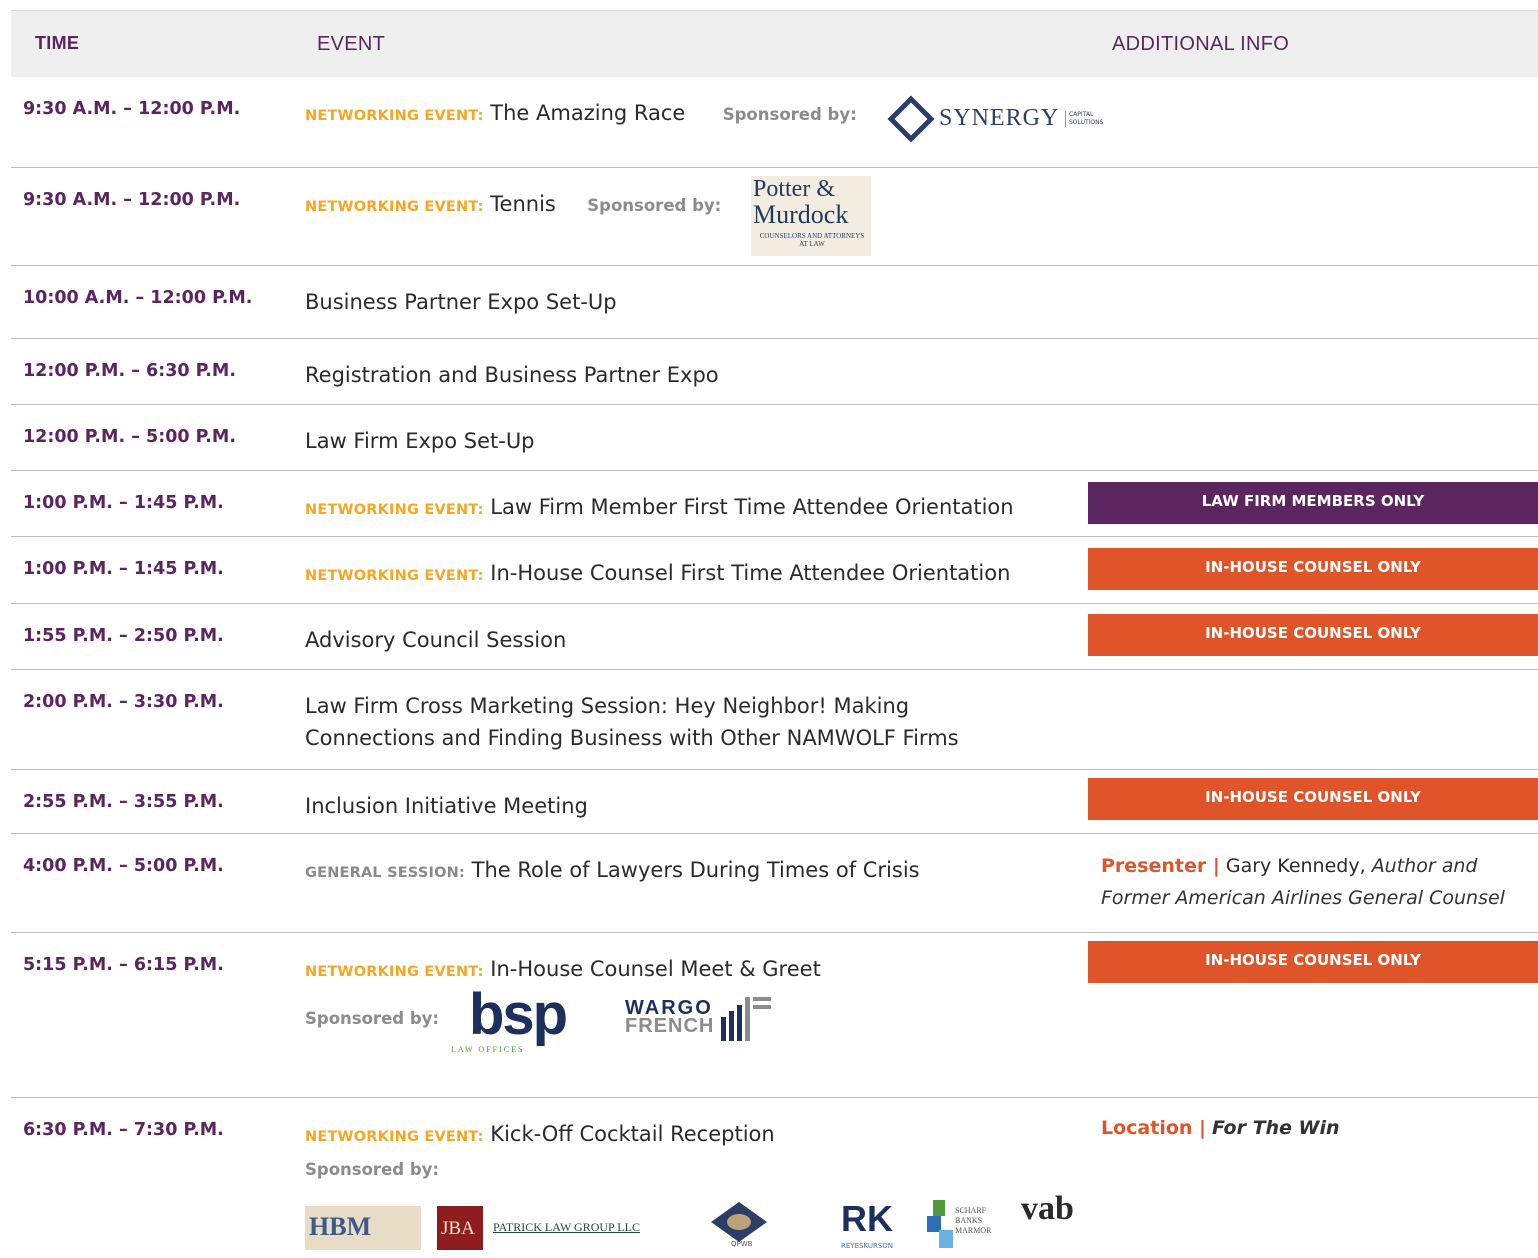 The image size is (1538, 1258). Describe the element at coordinates (523, 204) in the screenshot. I see `event-title: Tennis` at that location.